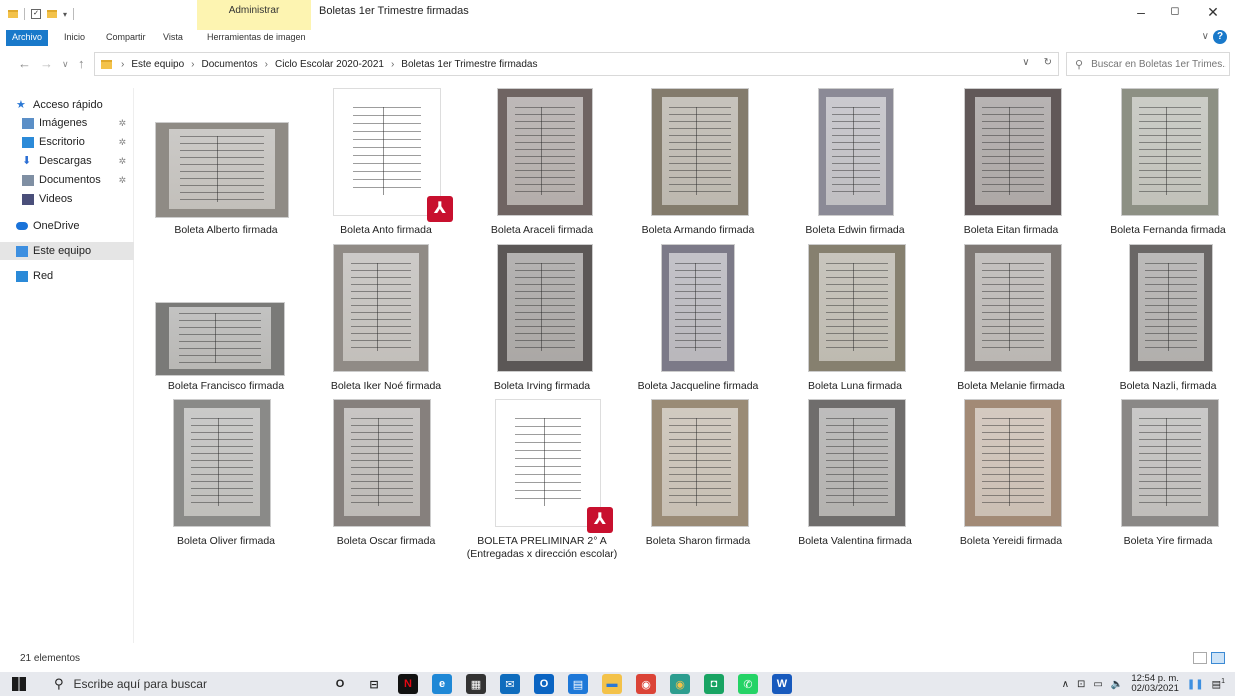  Describe the element at coordinates (1011, 230) in the screenshot. I see `file-name: Boleta Eitan firmada` at that location.